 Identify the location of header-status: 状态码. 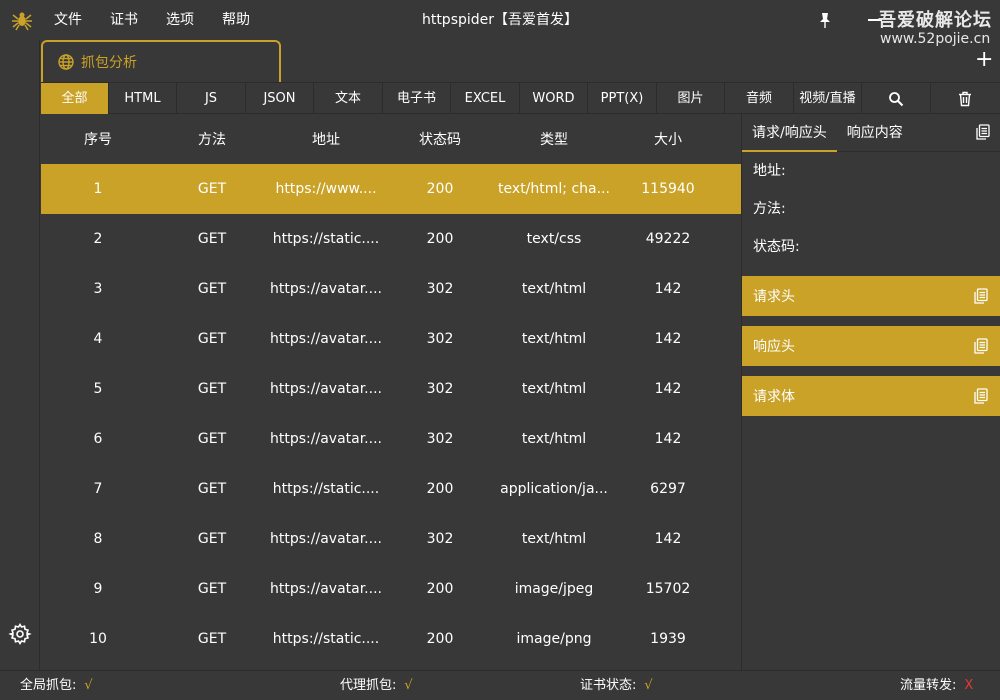
(440, 139).